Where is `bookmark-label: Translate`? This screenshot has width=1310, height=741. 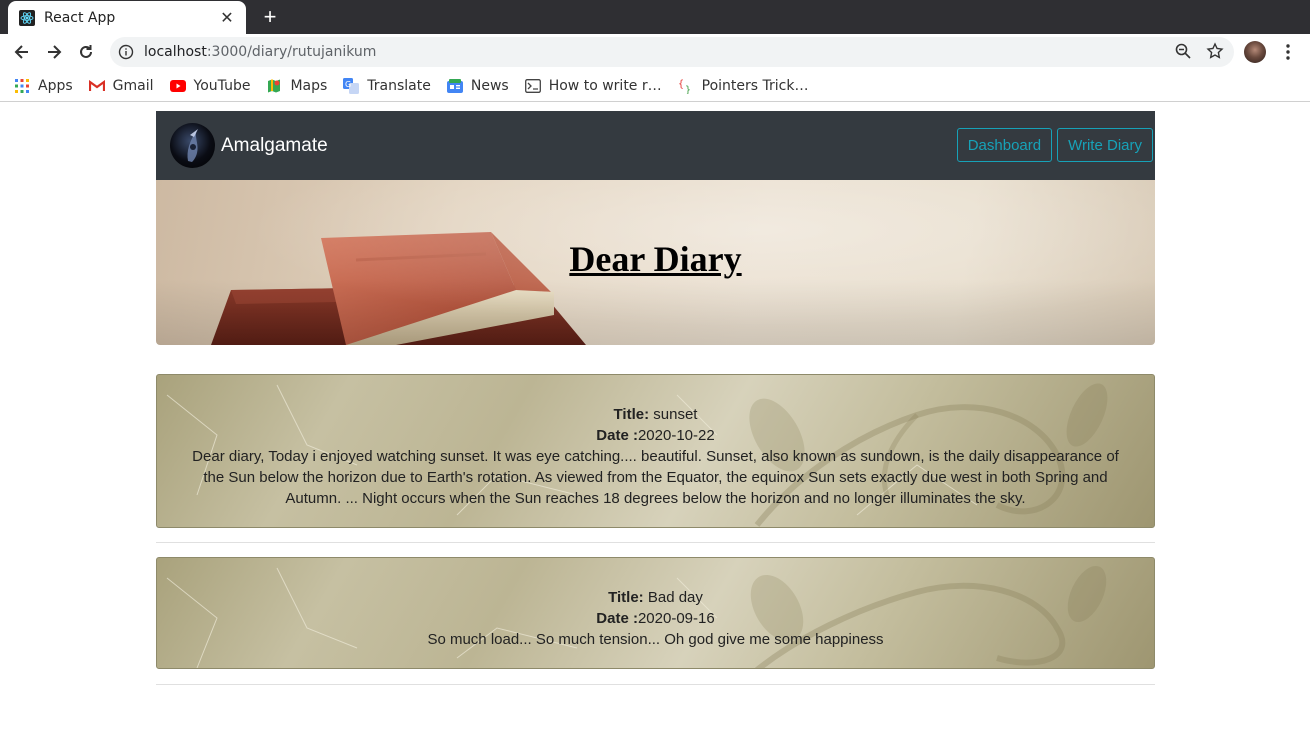 bookmark-label: Translate is located at coordinates (399, 85).